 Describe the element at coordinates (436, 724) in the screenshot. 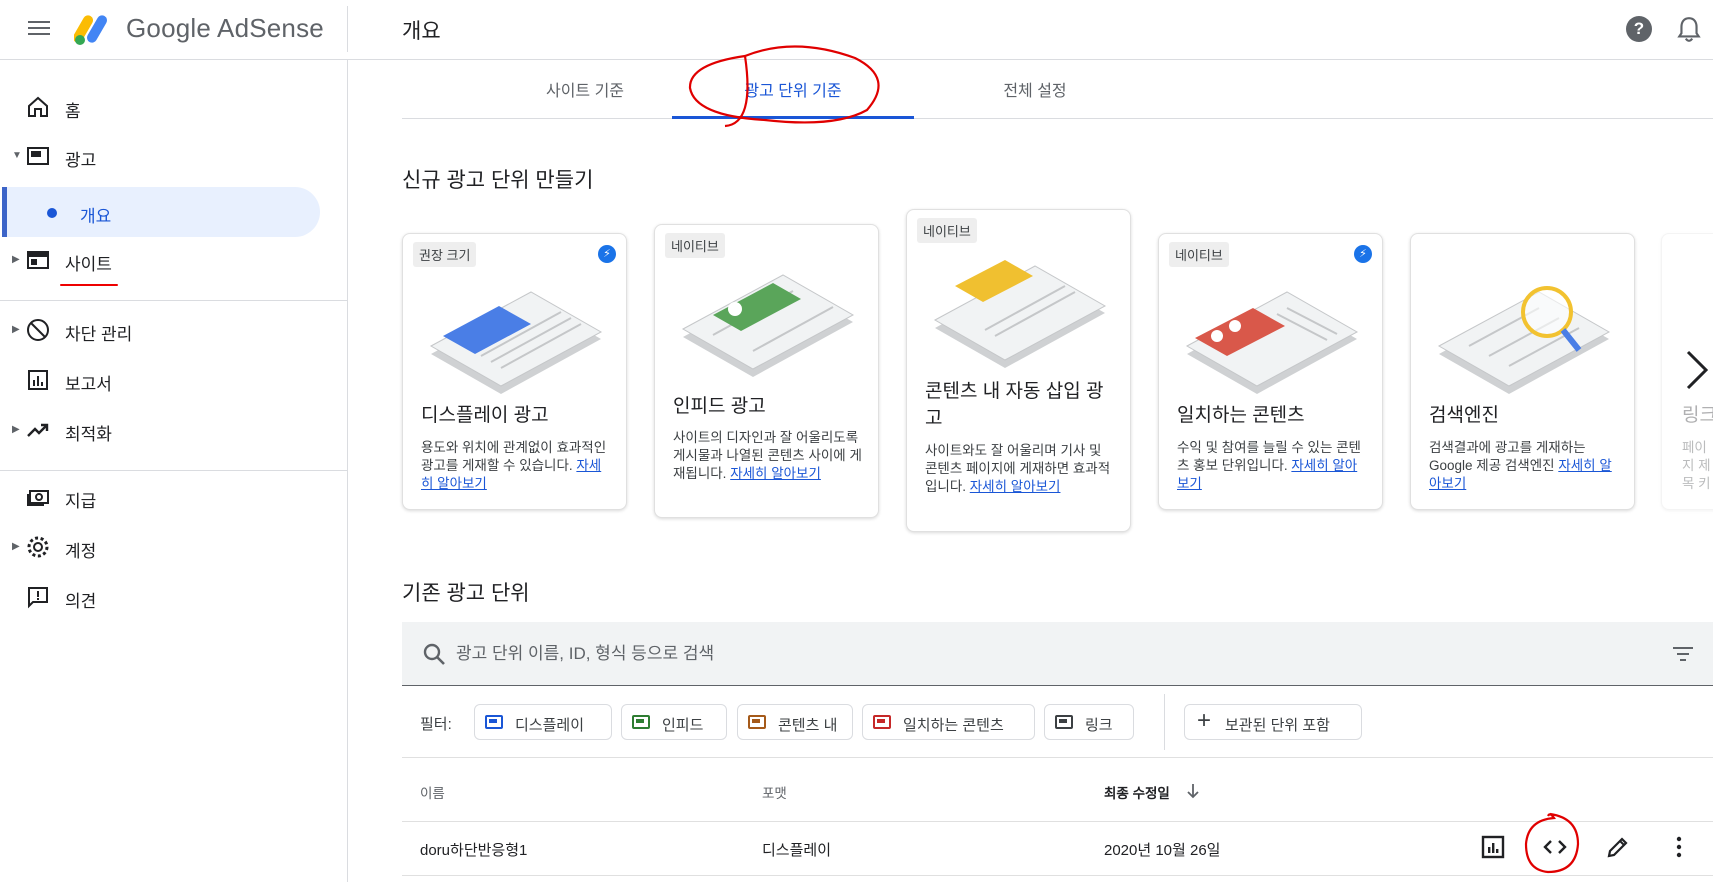

I see `filters-label: 필터:` at that location.